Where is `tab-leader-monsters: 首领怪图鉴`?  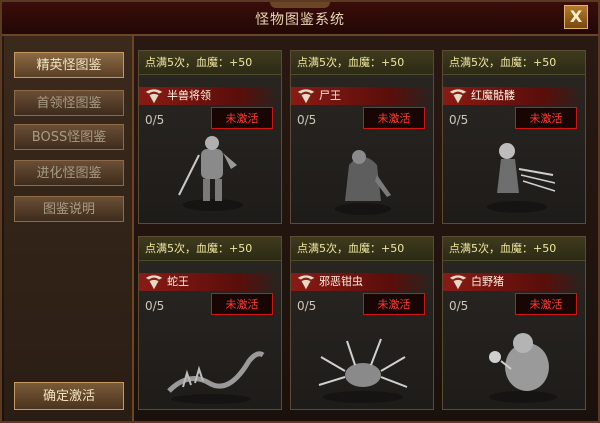
tab-leader-monsters: 首领怪图鉴 is located at coordinates (69, 103).